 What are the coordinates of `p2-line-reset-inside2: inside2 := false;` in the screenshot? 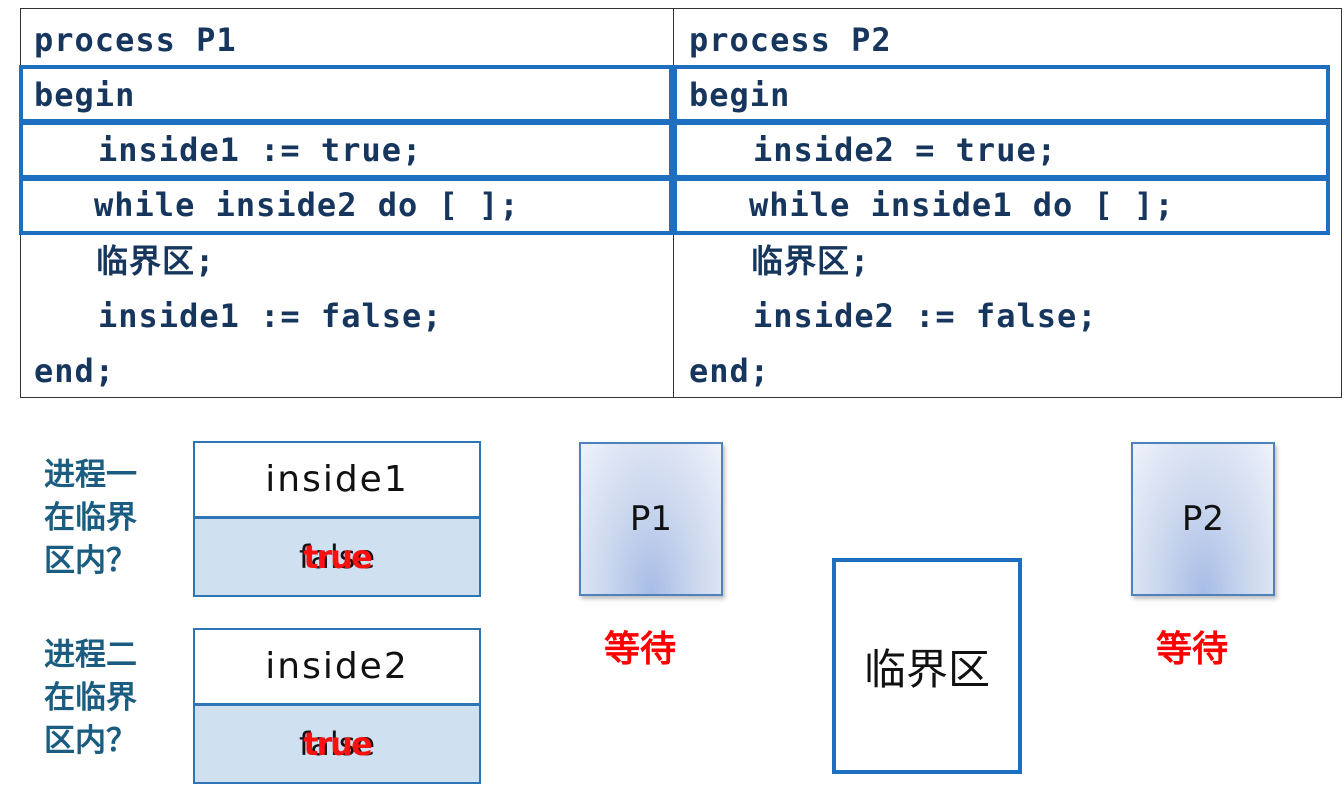 It's located at (925, 316).